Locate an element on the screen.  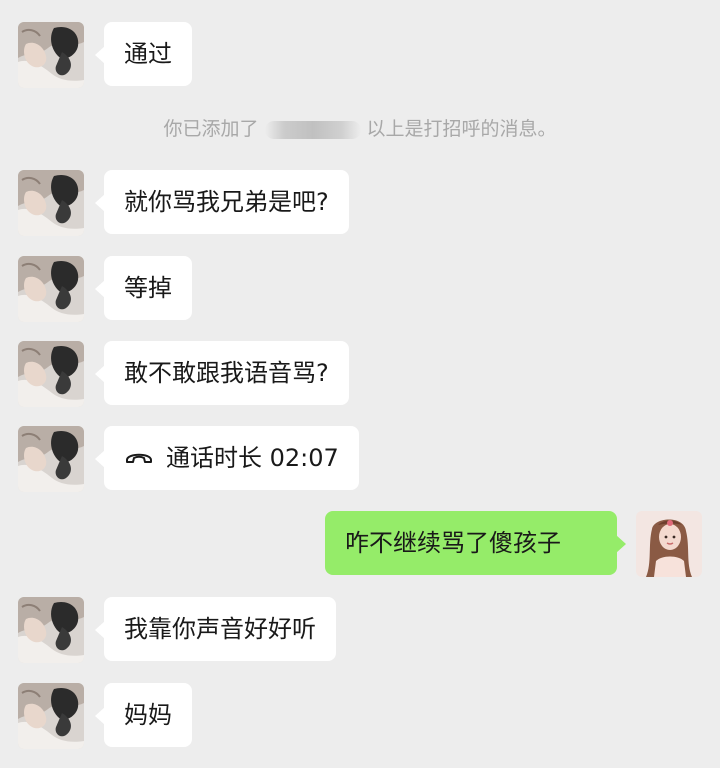
self-avatar is located at coordinates (669, 544).